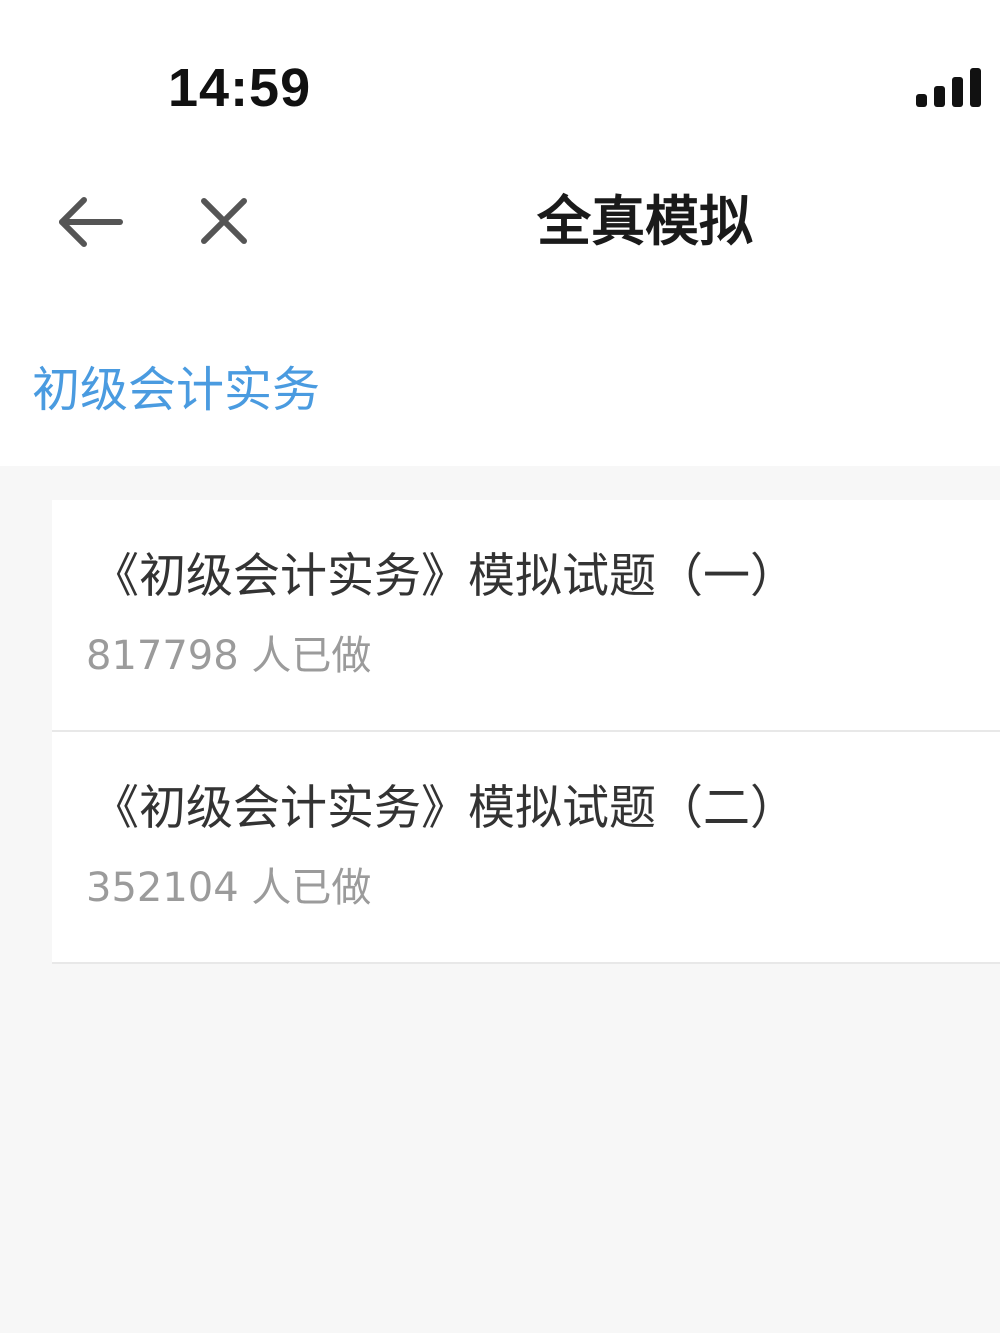  I want to click on cellular-signal-icon, so click(948, 87).